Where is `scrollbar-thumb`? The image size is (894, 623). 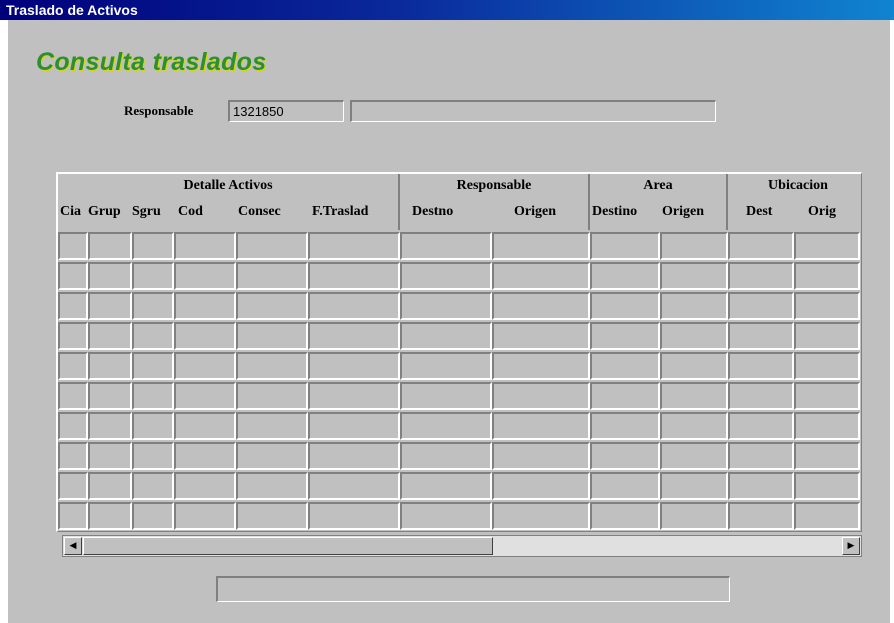
scrollbar-thumb is located at coordinates (288, 546).